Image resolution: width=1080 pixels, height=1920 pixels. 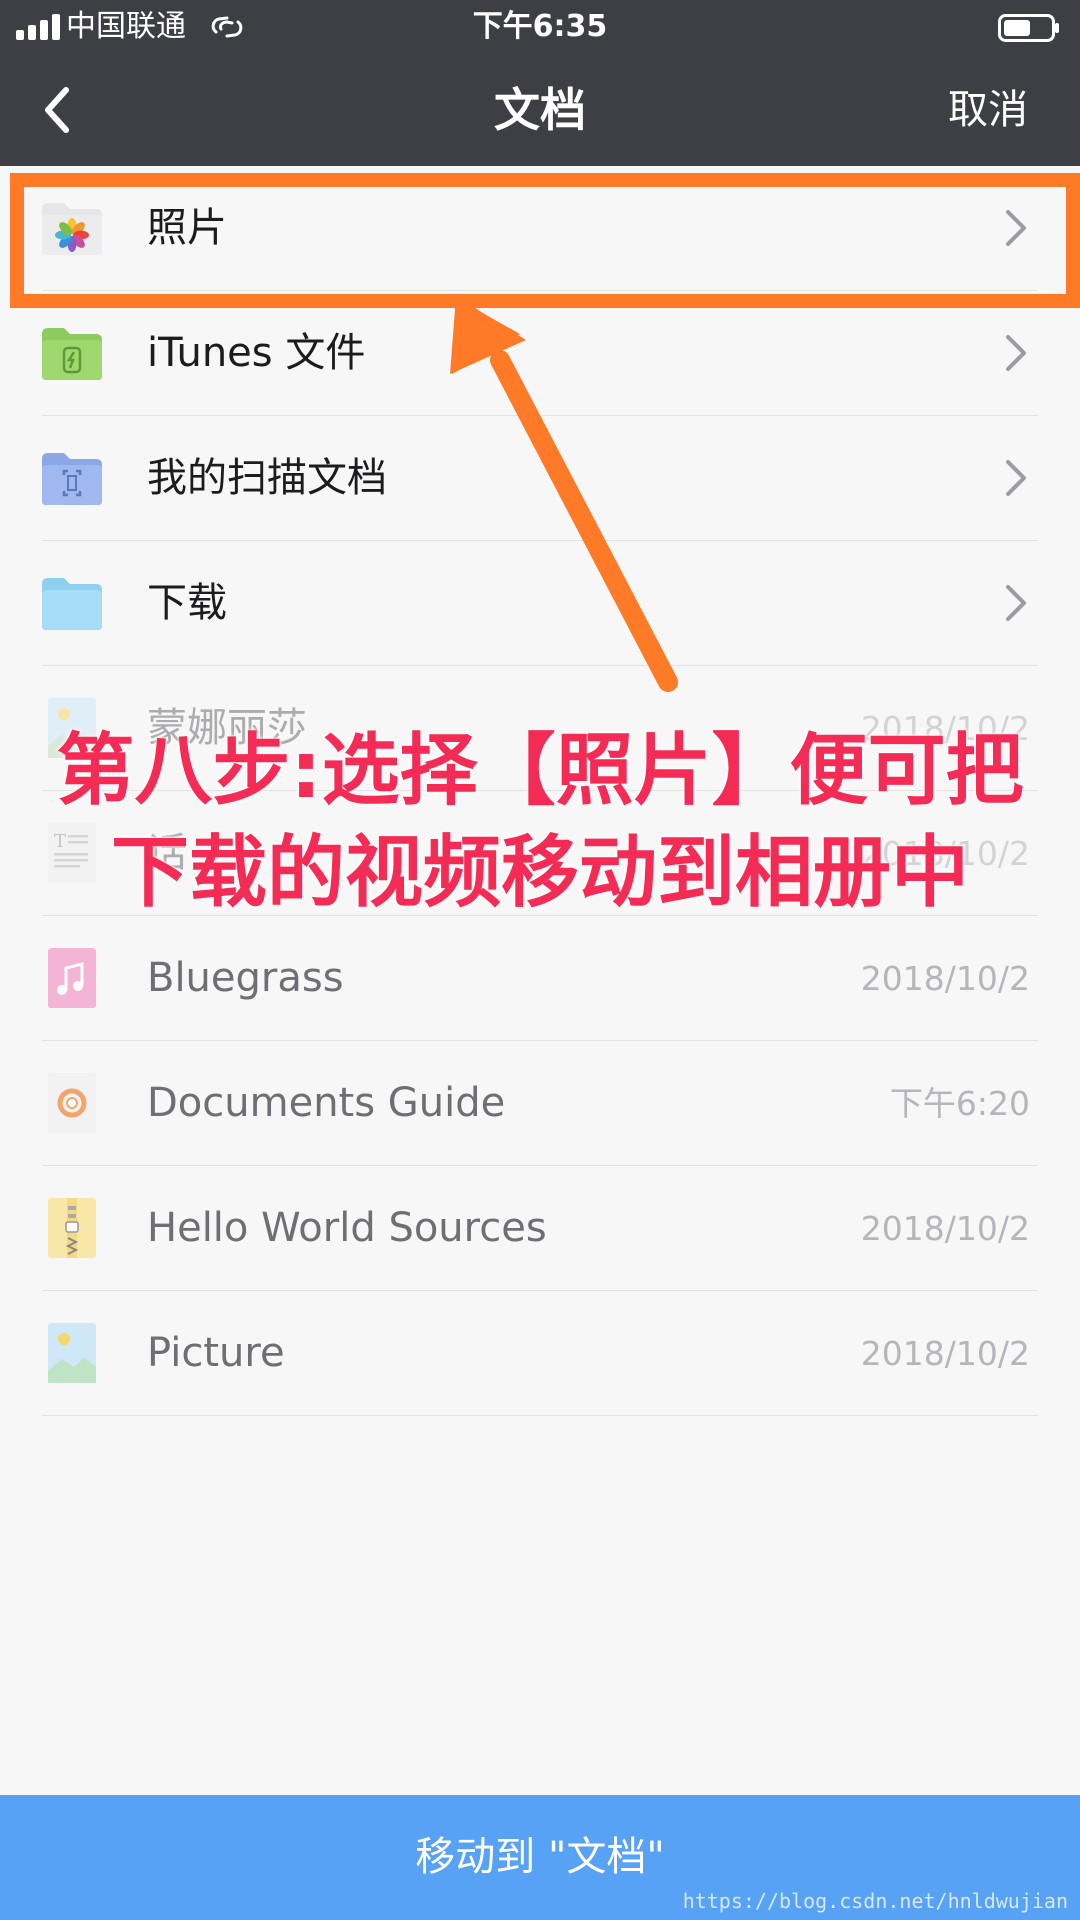 What do you see at coordinates (540, 978) in the screenshot?
I see `file-row-bluegrass: Bluegrass 2018/10/2` at bounding box center [540, 978].